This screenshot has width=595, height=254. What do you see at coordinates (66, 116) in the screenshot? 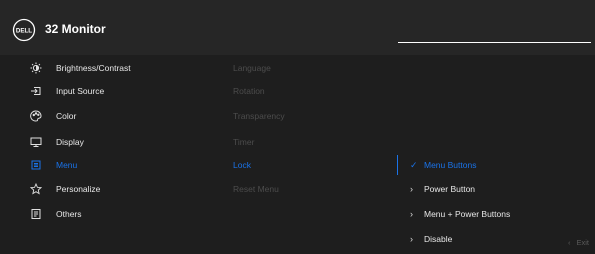
I see `menu-label: Color` at bounding box center [66, 116].